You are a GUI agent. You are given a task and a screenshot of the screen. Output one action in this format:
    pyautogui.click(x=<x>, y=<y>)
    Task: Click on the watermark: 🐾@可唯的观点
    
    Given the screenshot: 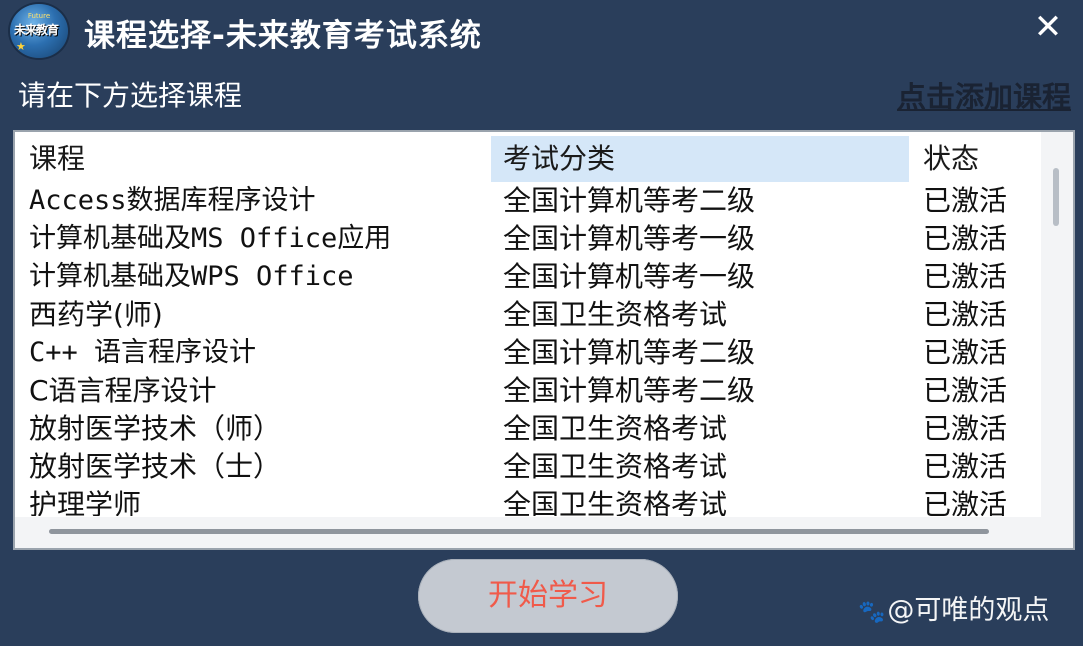 What is the action you would take?
    pyautogui.click(x=953, y=607)
    